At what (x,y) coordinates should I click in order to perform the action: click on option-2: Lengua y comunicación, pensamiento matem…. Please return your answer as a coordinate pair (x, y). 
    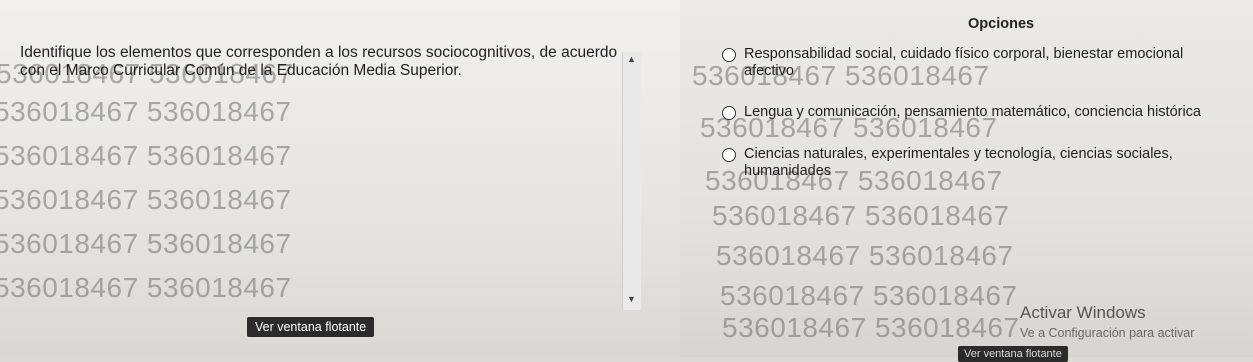
    Looking at the image, I should click on (972, 112).